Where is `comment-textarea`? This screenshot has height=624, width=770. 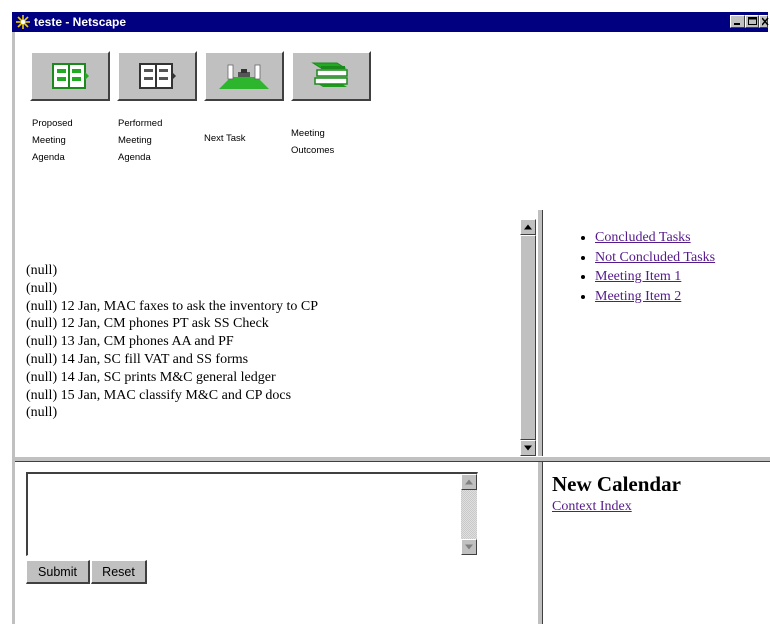 comment-textarea is located at coordinates (243, 513).